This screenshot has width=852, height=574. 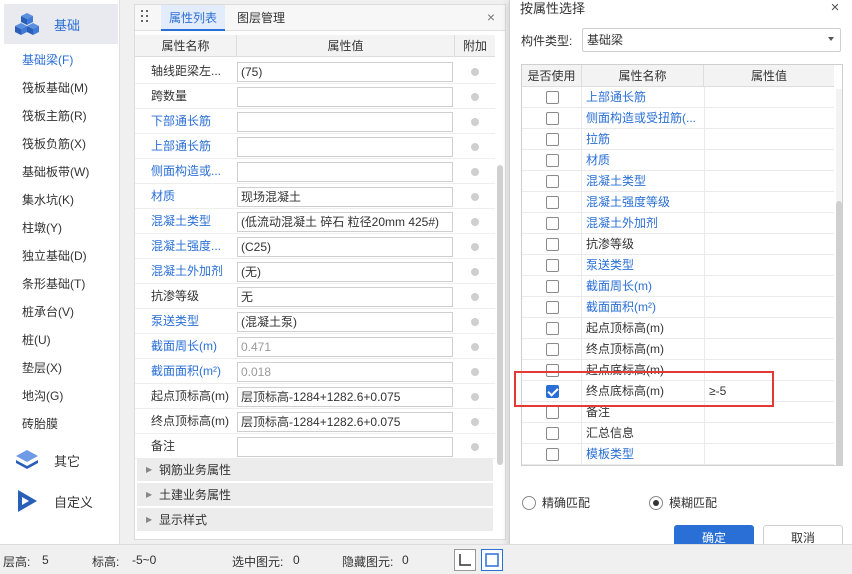 What do you see at coordinates (194, 346) in the screenshot?
I see `property-name: 截面周长(m)` at bounding box center [194, 346].